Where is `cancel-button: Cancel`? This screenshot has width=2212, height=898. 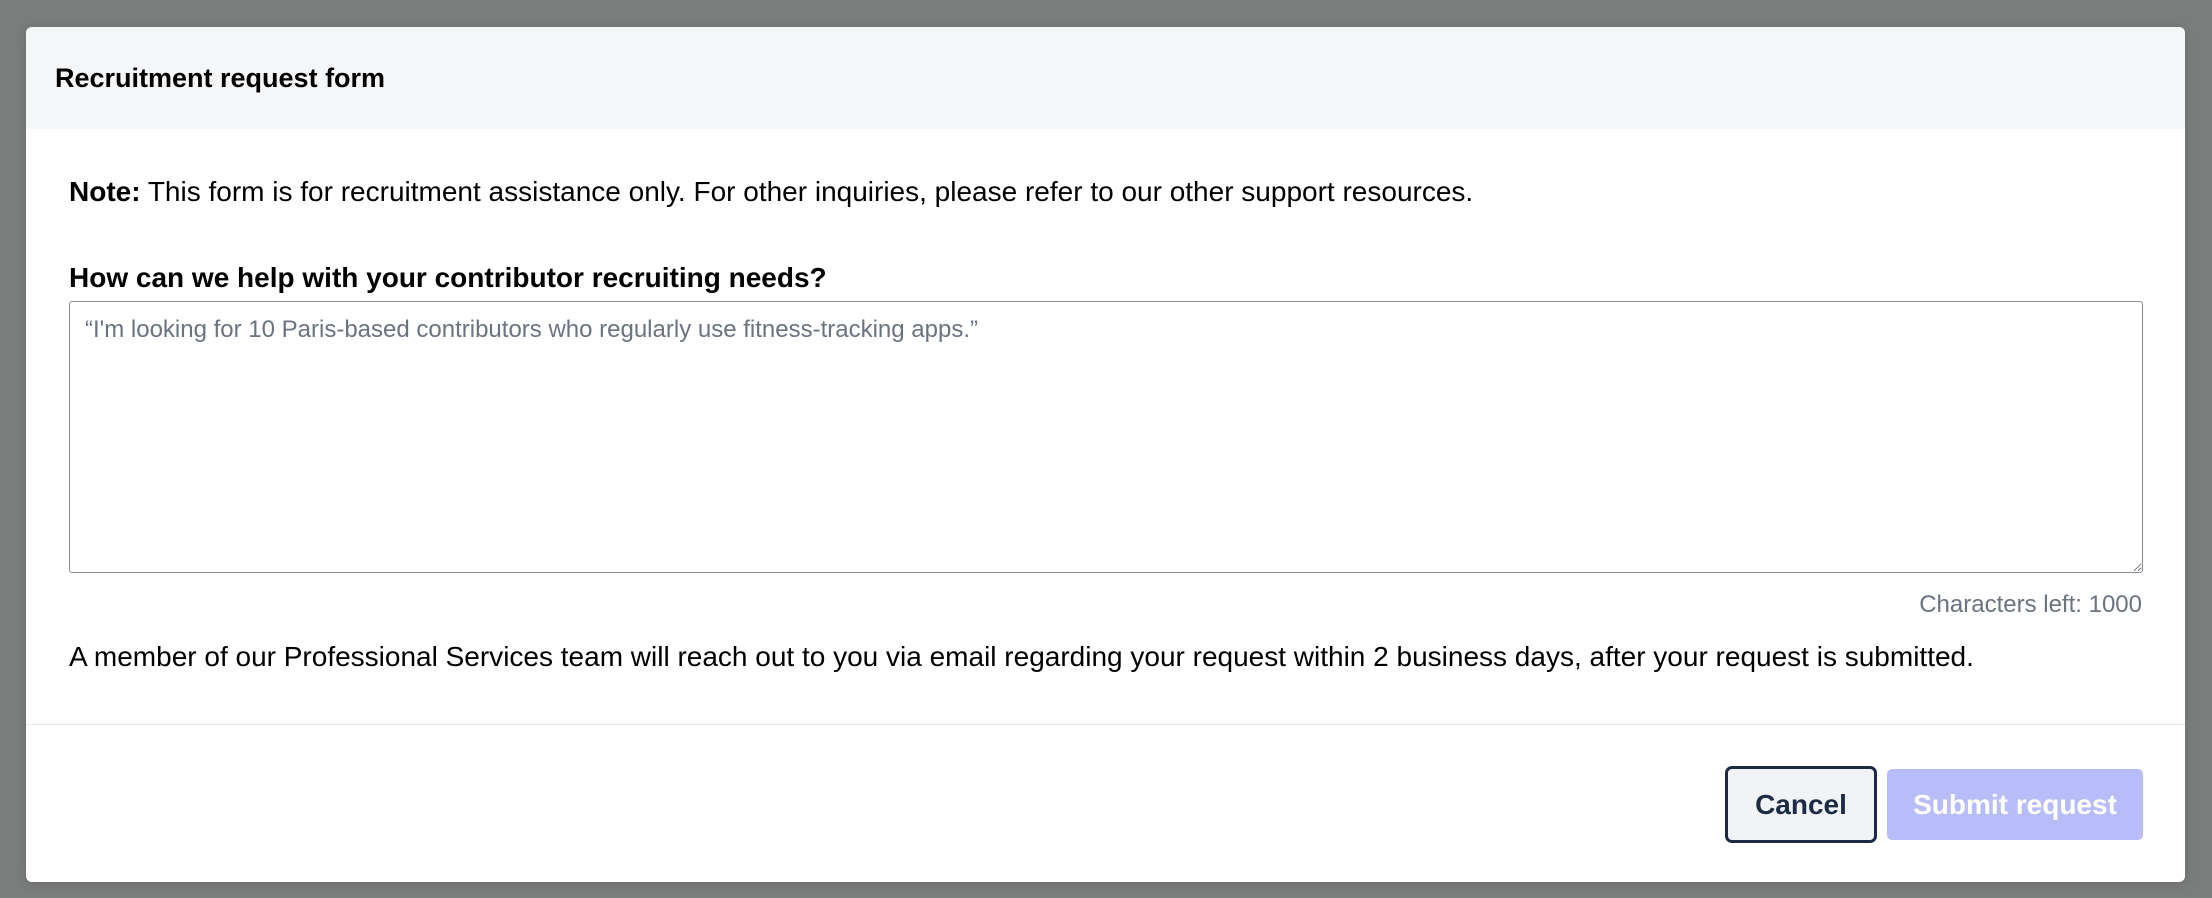
cancel-button: Cancel is located at coordinates (1801, 804).